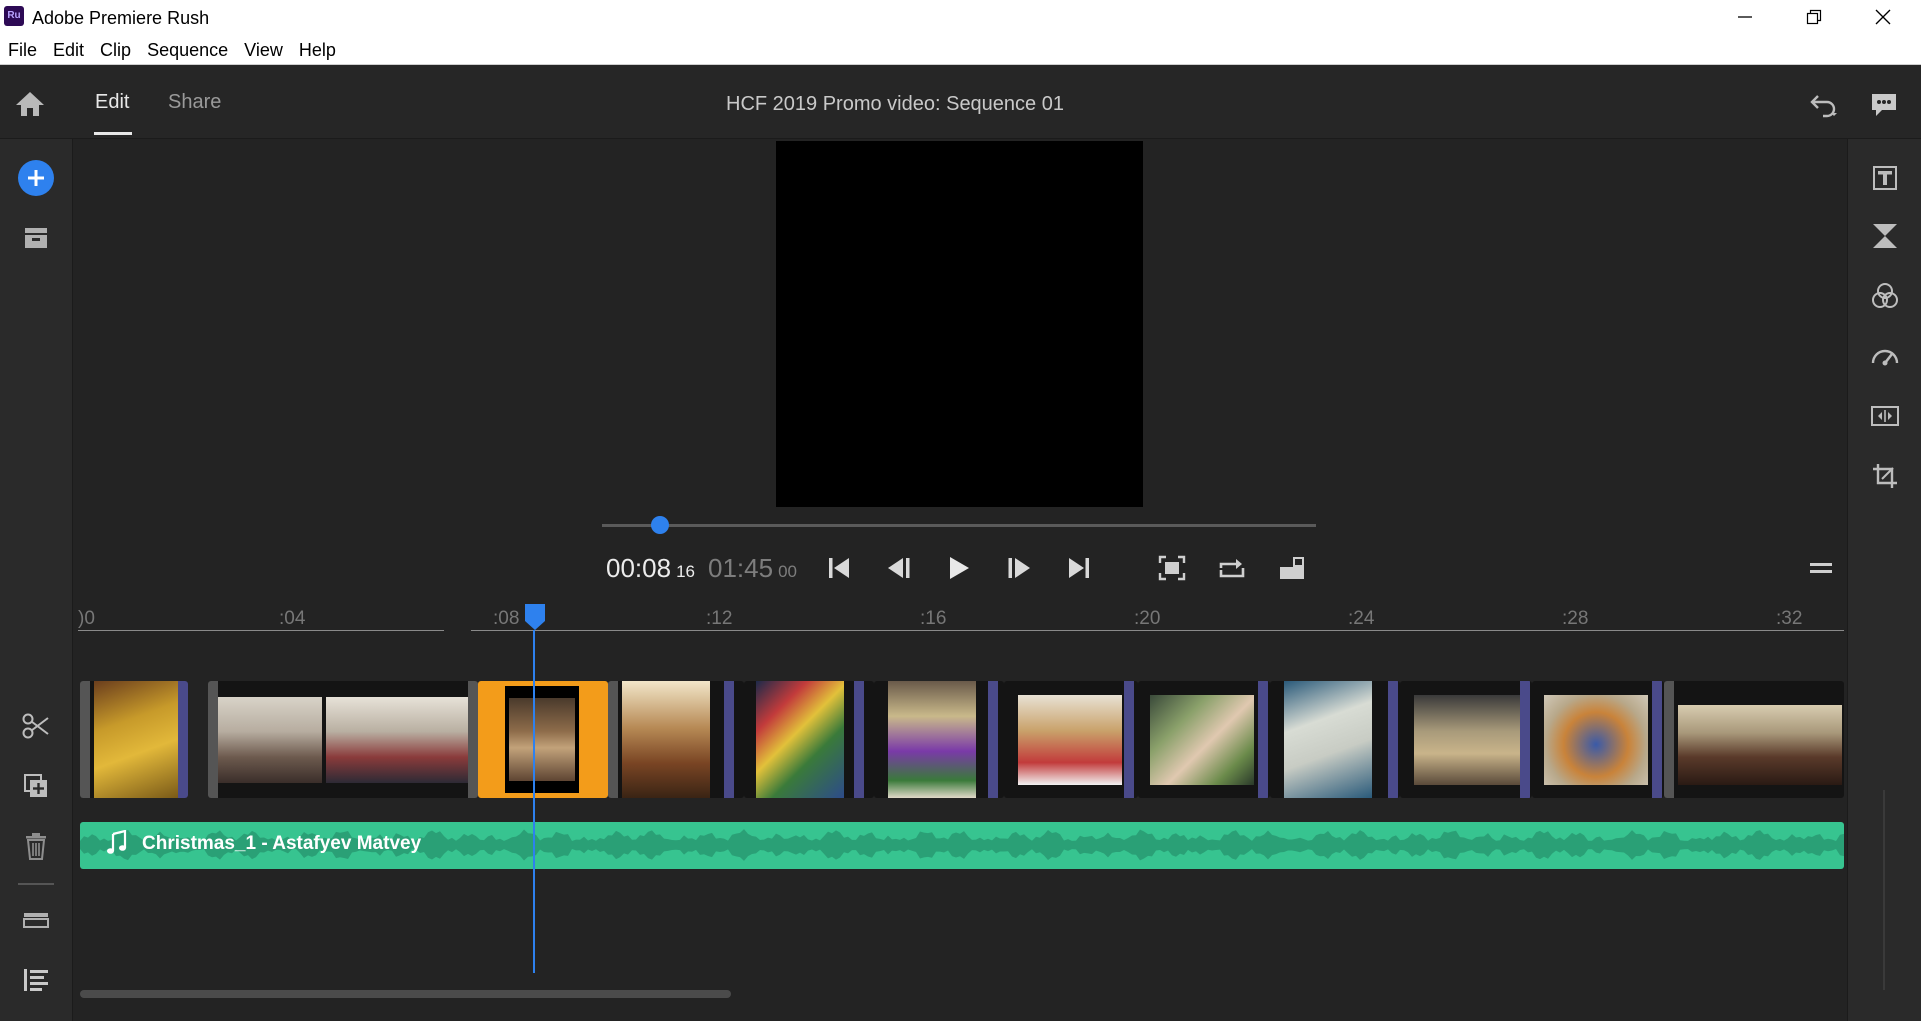  Describe the element at coordinates (1885, 296) in the screenshot. I see `color-button` at that location.